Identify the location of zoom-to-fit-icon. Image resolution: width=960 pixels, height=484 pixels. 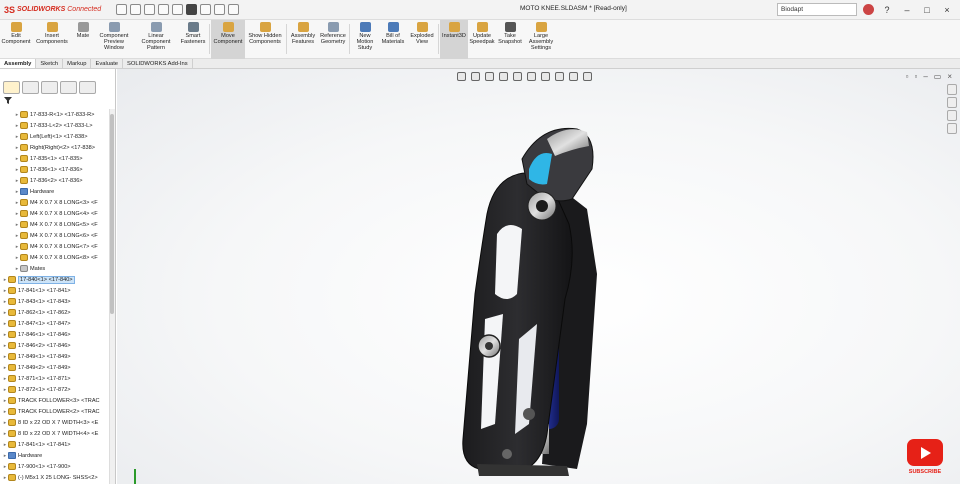
(461, 76).